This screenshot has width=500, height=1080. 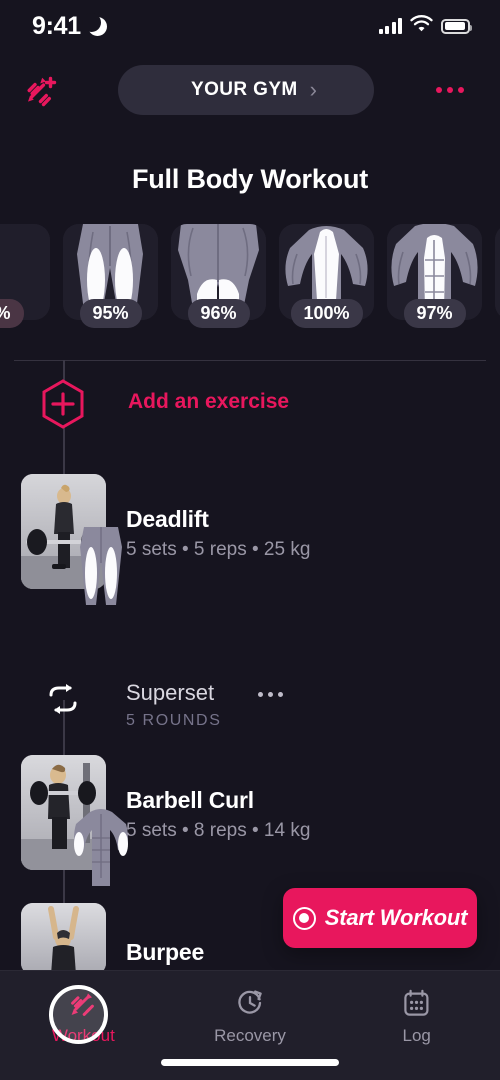 What do you see at coordinates (434, 313) in the screenshot?
I see `muscle-card-percent: 97%` at bounding box center [434, 313].